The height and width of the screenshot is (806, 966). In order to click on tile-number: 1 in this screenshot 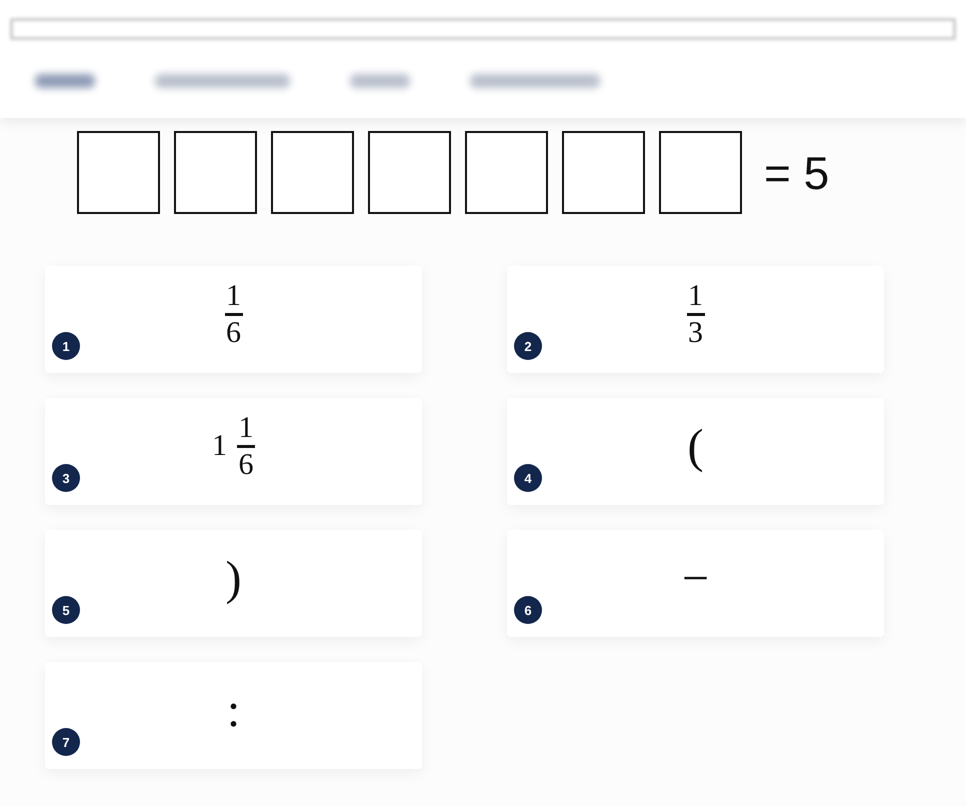, I will do `click(66, 346)`.